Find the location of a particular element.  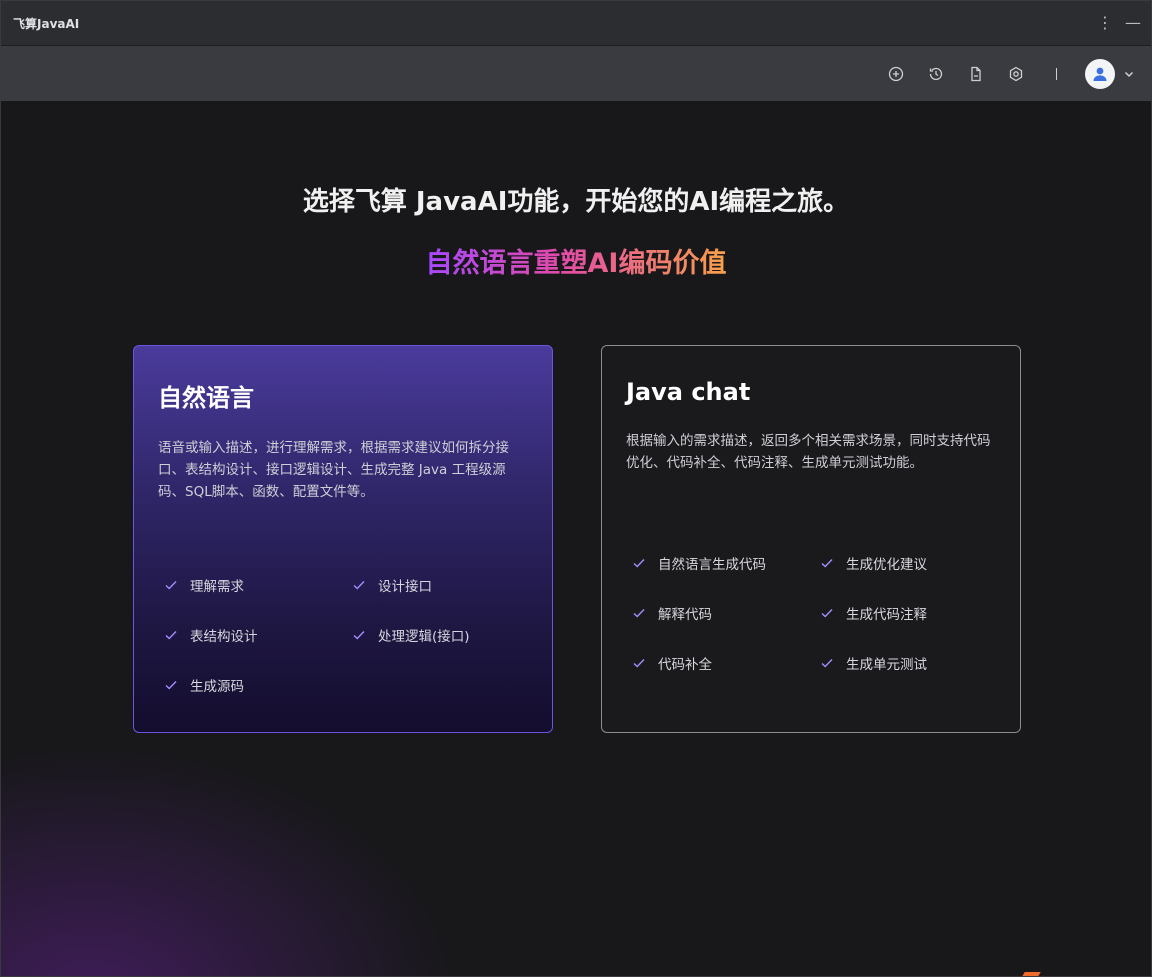

slogan: 自然语言重塑AI编码价值 is located at coordinates (576, 260).